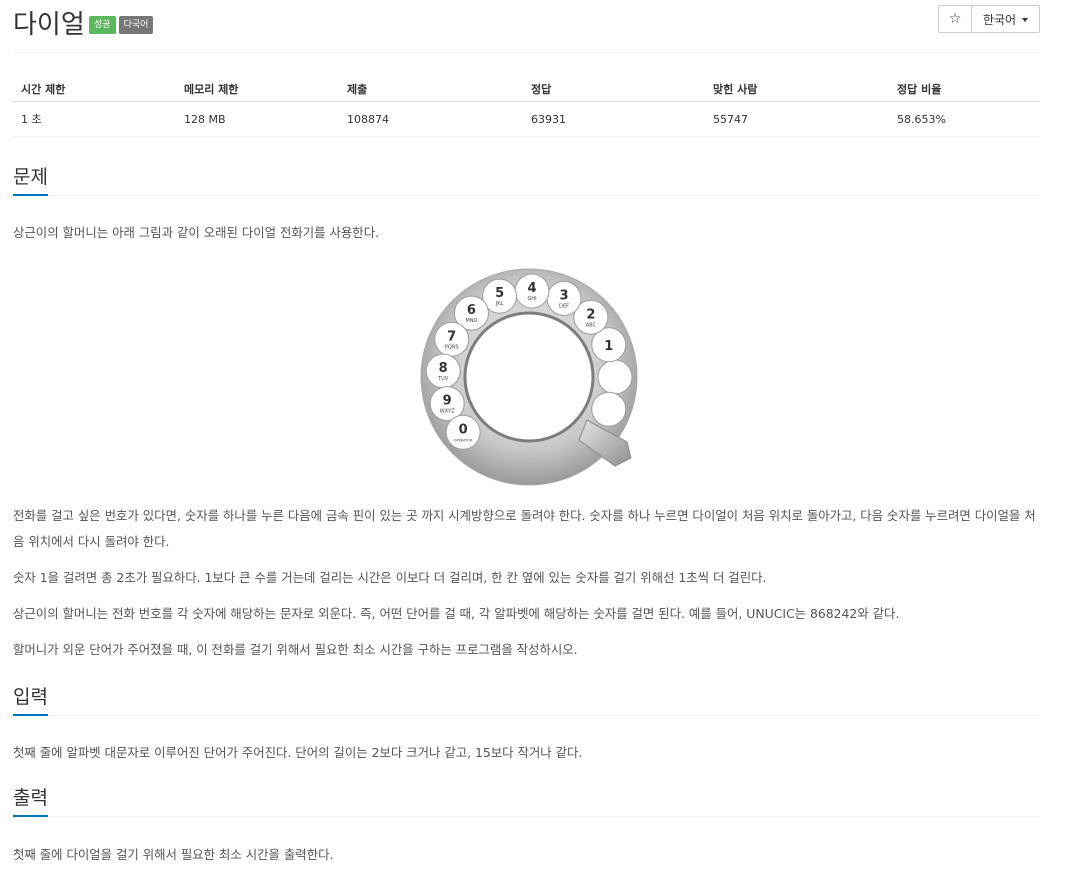 The image size is (1069, 878). I want to click on section-heading-output: 출력, so click(526, 801).